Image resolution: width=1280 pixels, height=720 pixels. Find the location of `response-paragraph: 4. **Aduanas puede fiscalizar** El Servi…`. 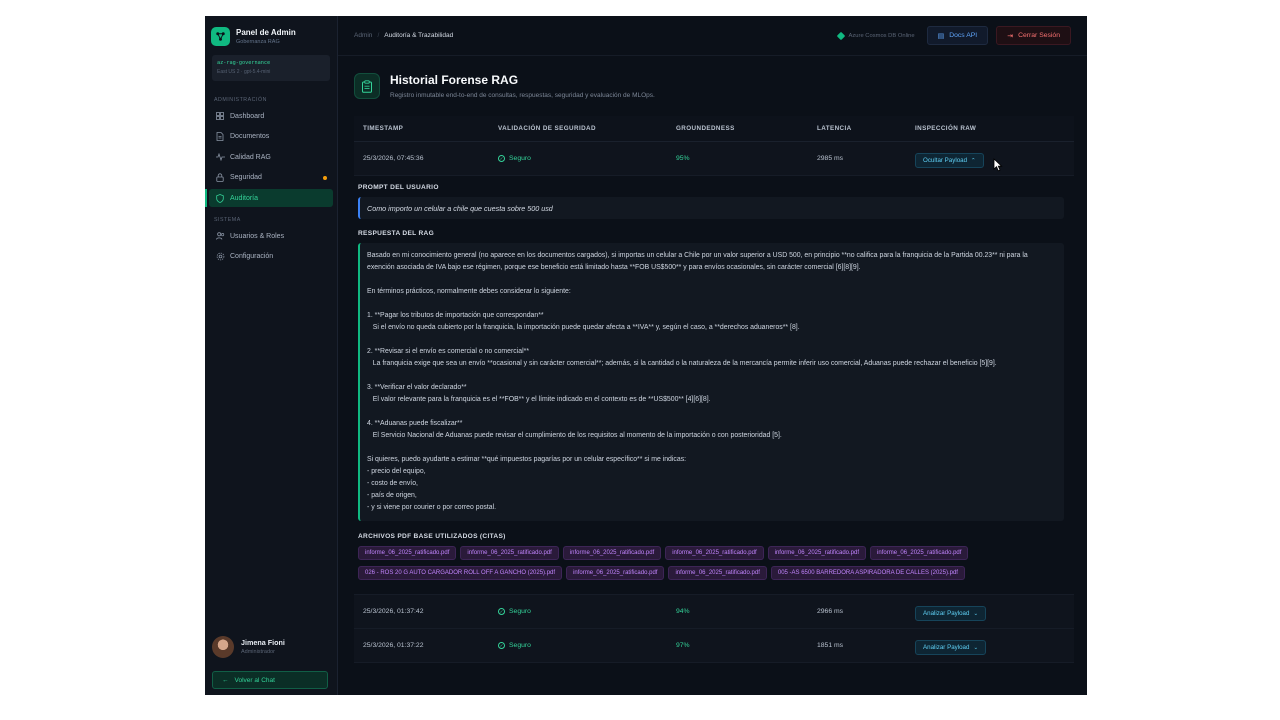

response-paragraph: 4. **Aduanas puede fiscalizar** El Servi… is located at coordinates (574, 429).